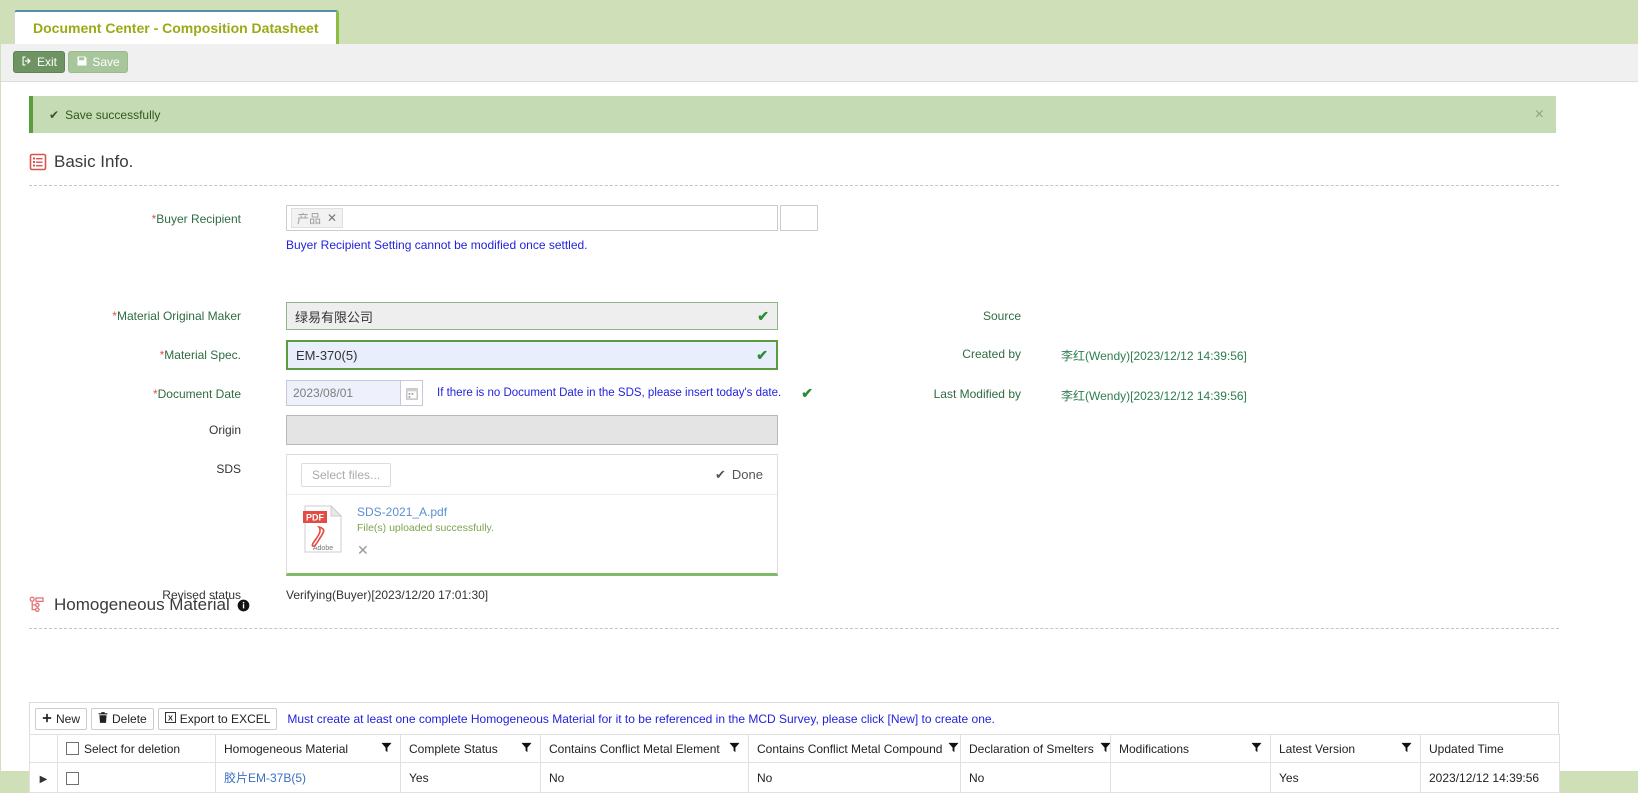 Image resolution: width=1638 pixels, height=793 pixels. I want to click on basic-info-divider, so click(794, 185).